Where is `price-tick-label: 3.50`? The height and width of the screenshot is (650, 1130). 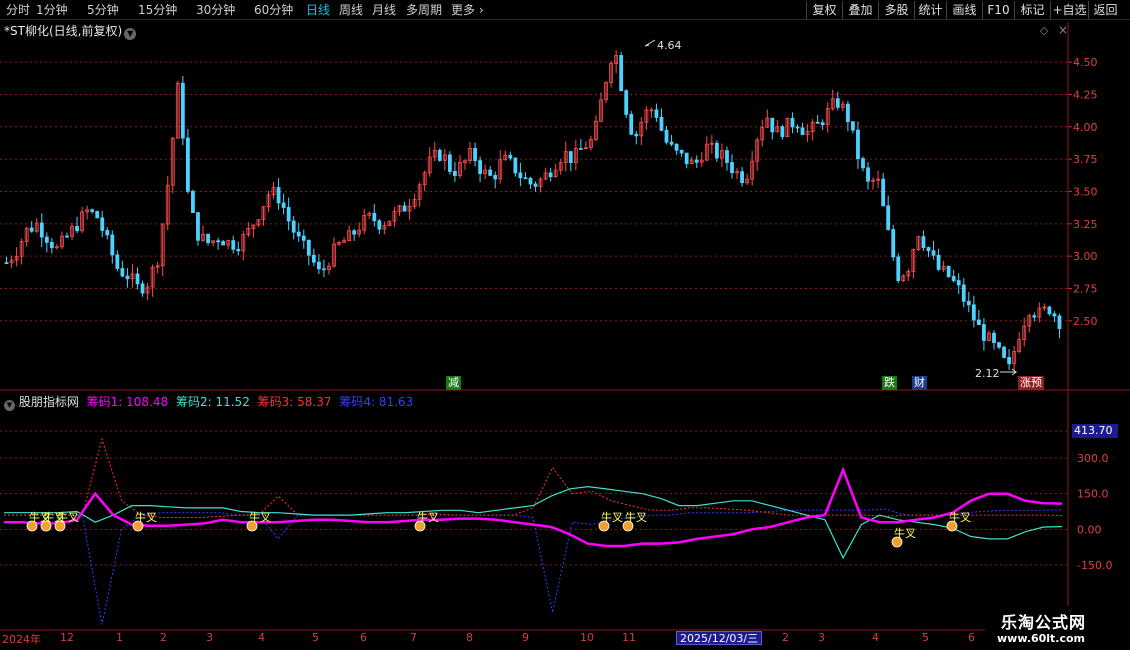
price-tick-label: 3.50 is located at coordinates (1085, 191).